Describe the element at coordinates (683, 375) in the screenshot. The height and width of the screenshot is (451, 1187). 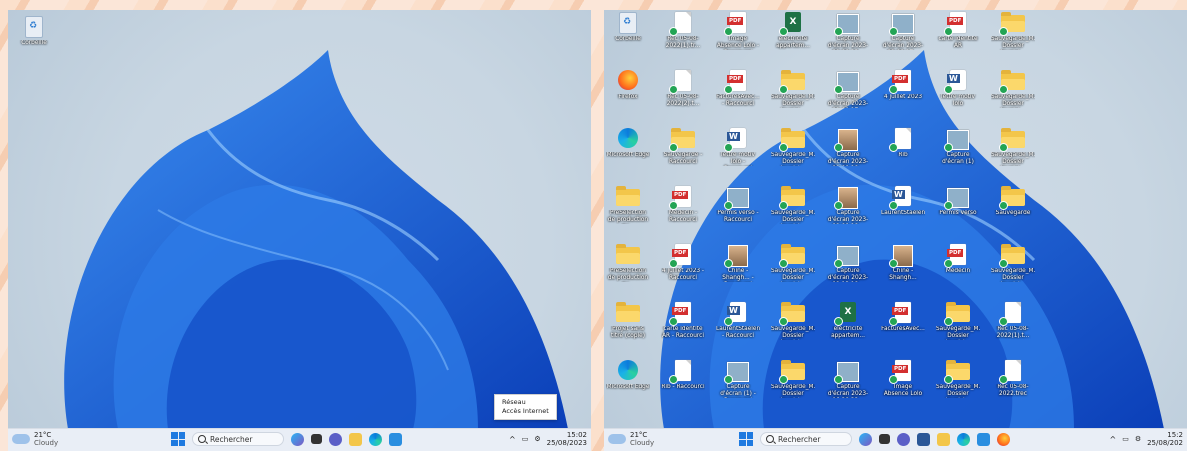
I see `desktop-icon: Rib - Raccourci` at that location.